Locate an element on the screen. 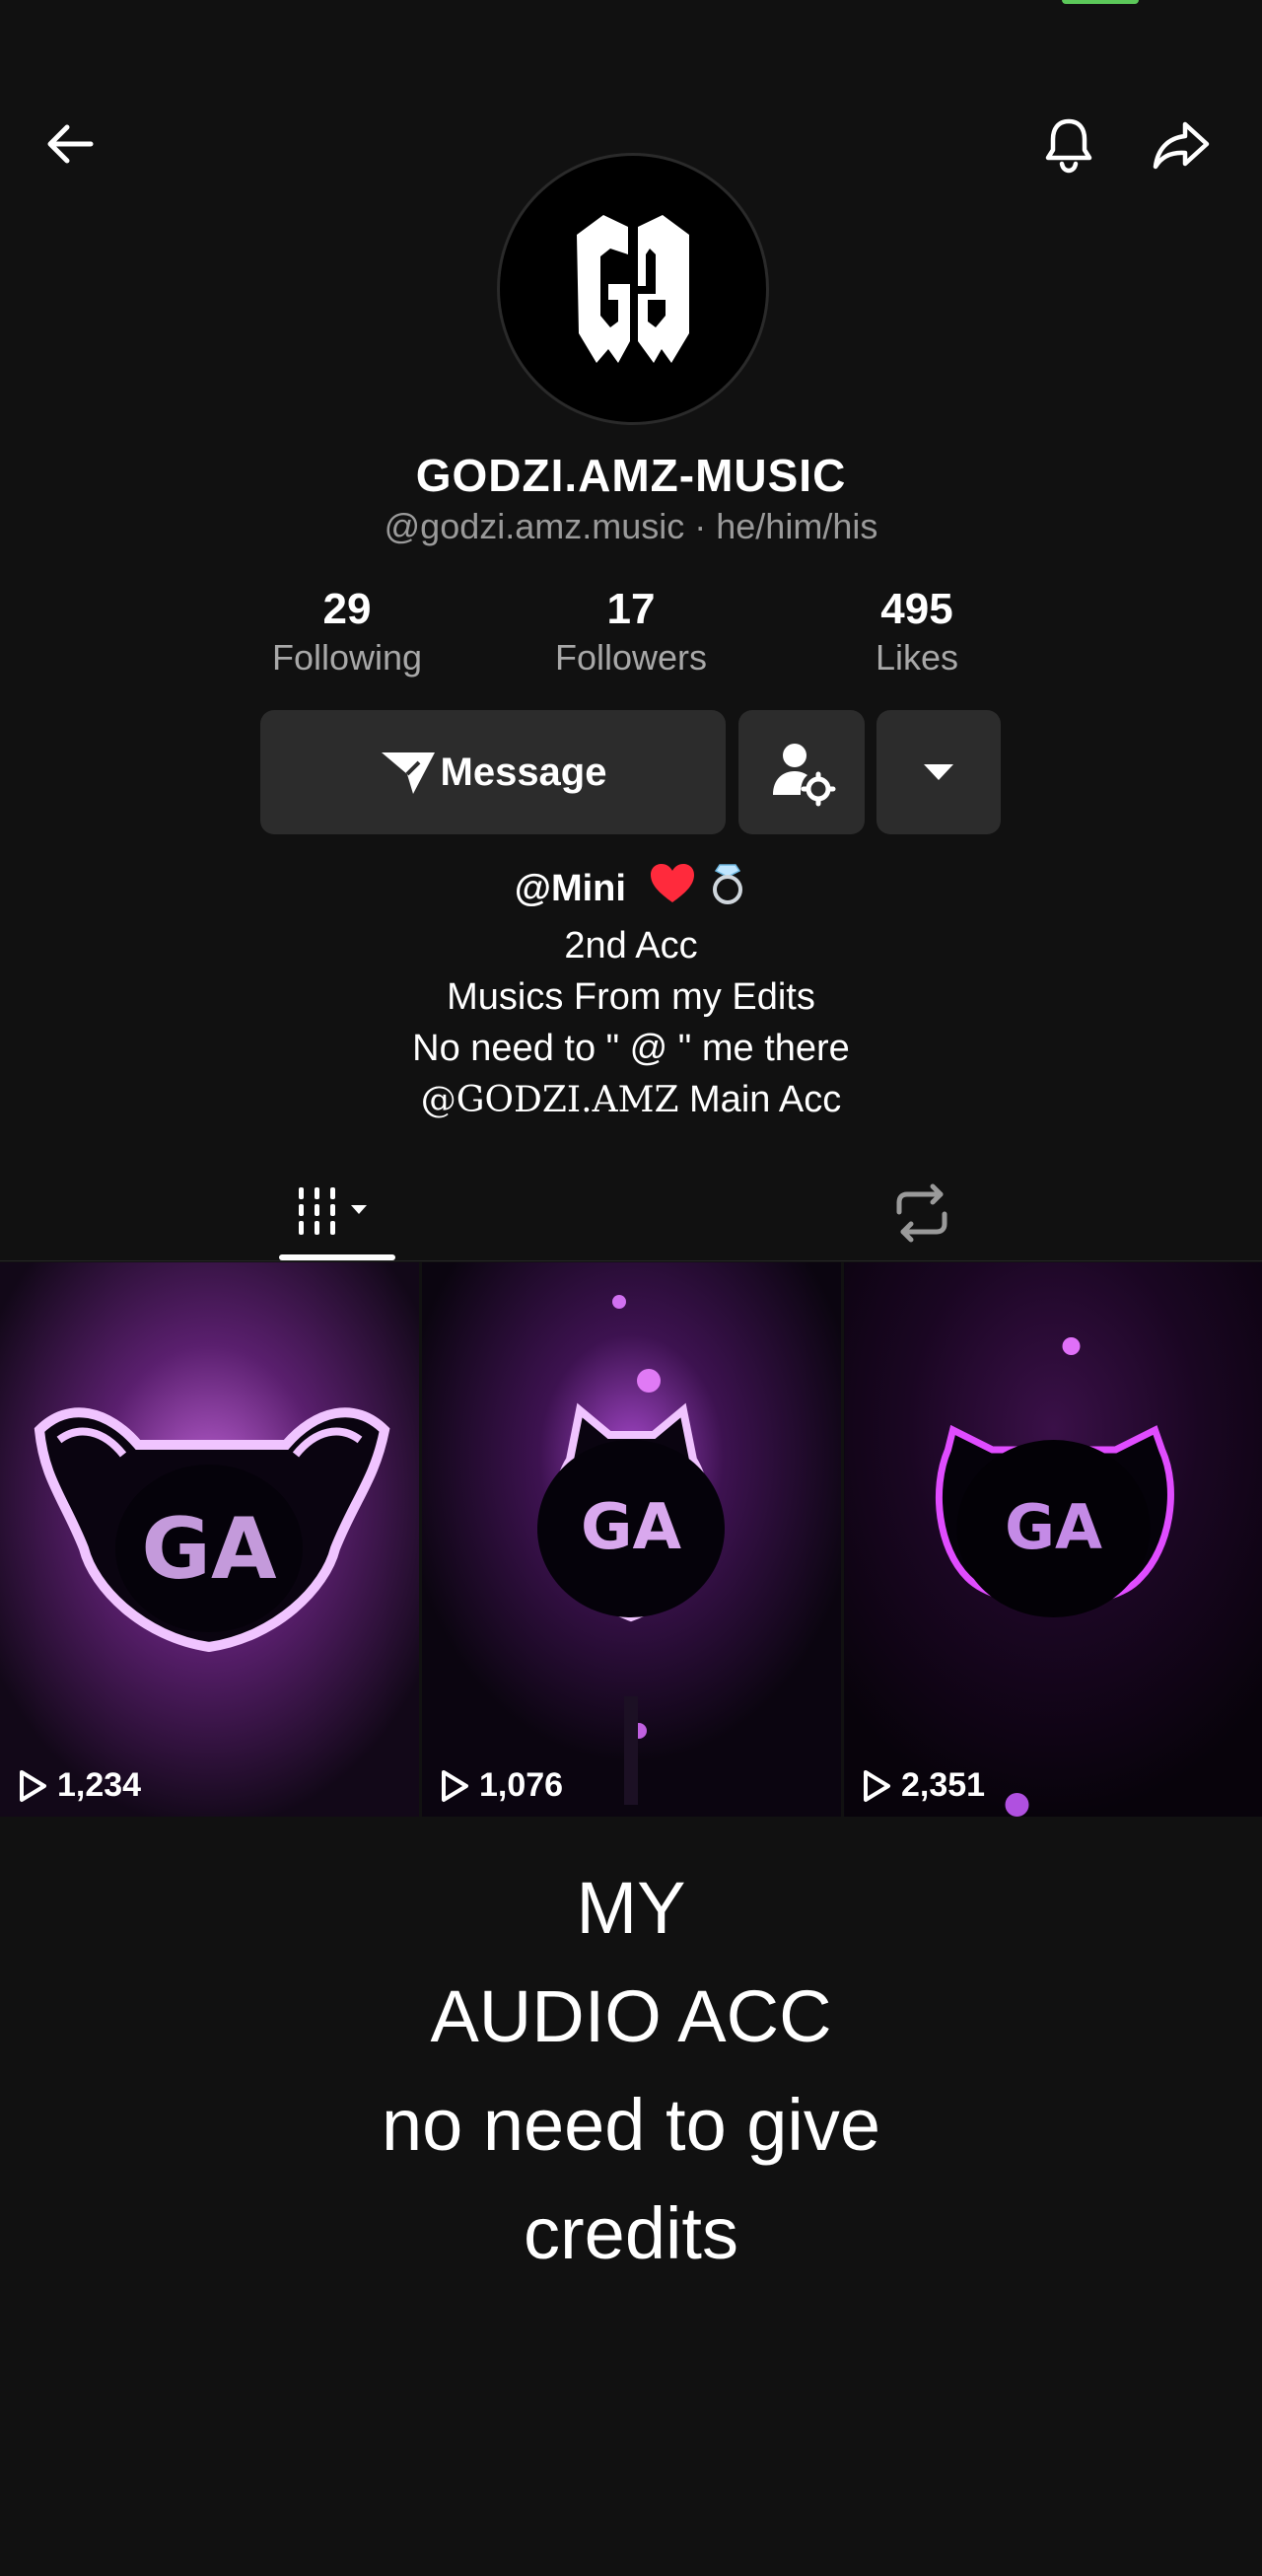  video-thumbnail: GA 1,076 is located at coordinates (631, 1540).